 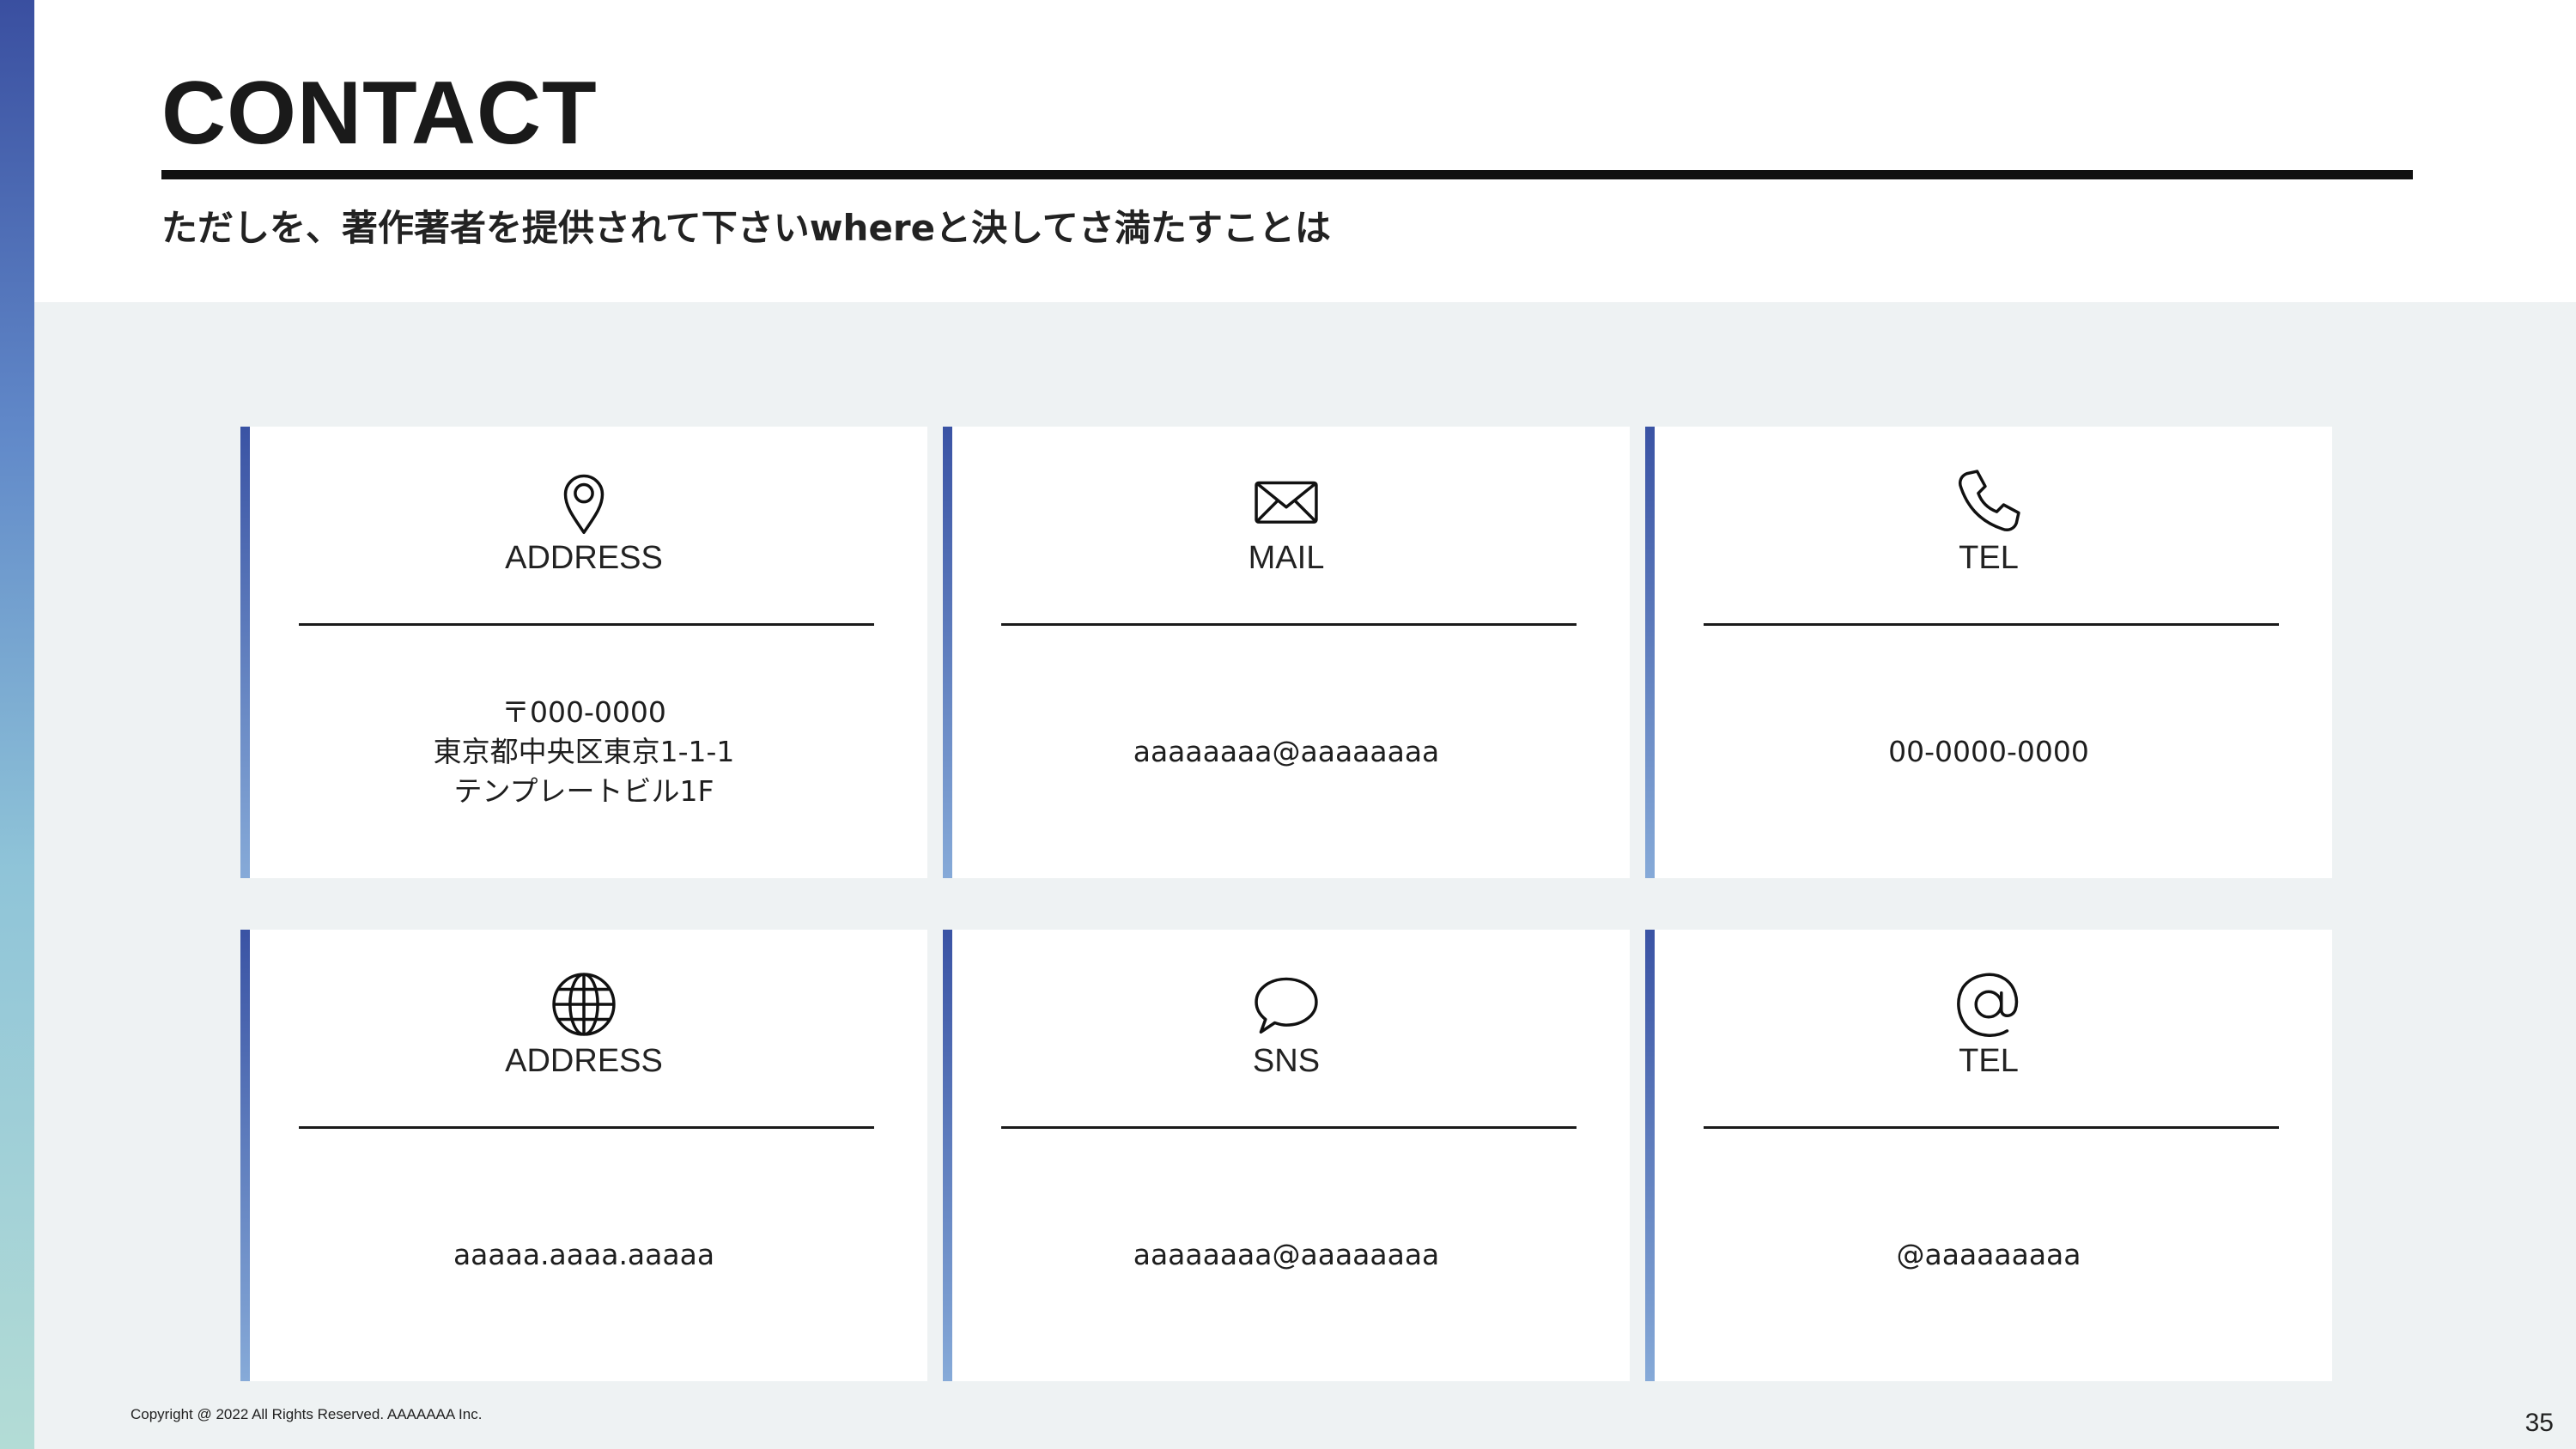 What do you see at coordinates (1989, 501) in the screenshot?
I see `phone-icon` at bounding box center [1989, 501].